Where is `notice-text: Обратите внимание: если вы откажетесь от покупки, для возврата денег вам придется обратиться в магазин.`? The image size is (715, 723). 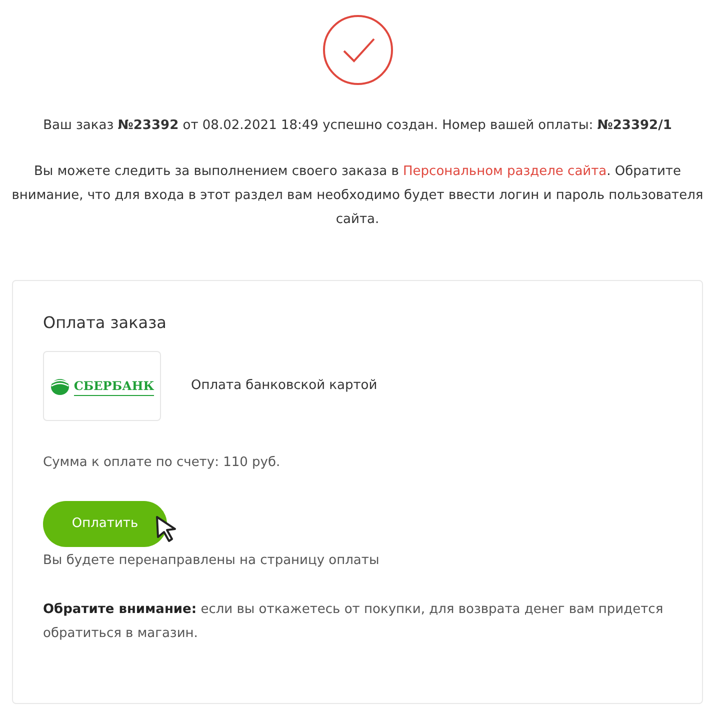 notice-text: Обратите внимание: если вы откажетесь от покупки, для возврата денег вам придется обратиться в магазин. is located at coordinates (353, 622).